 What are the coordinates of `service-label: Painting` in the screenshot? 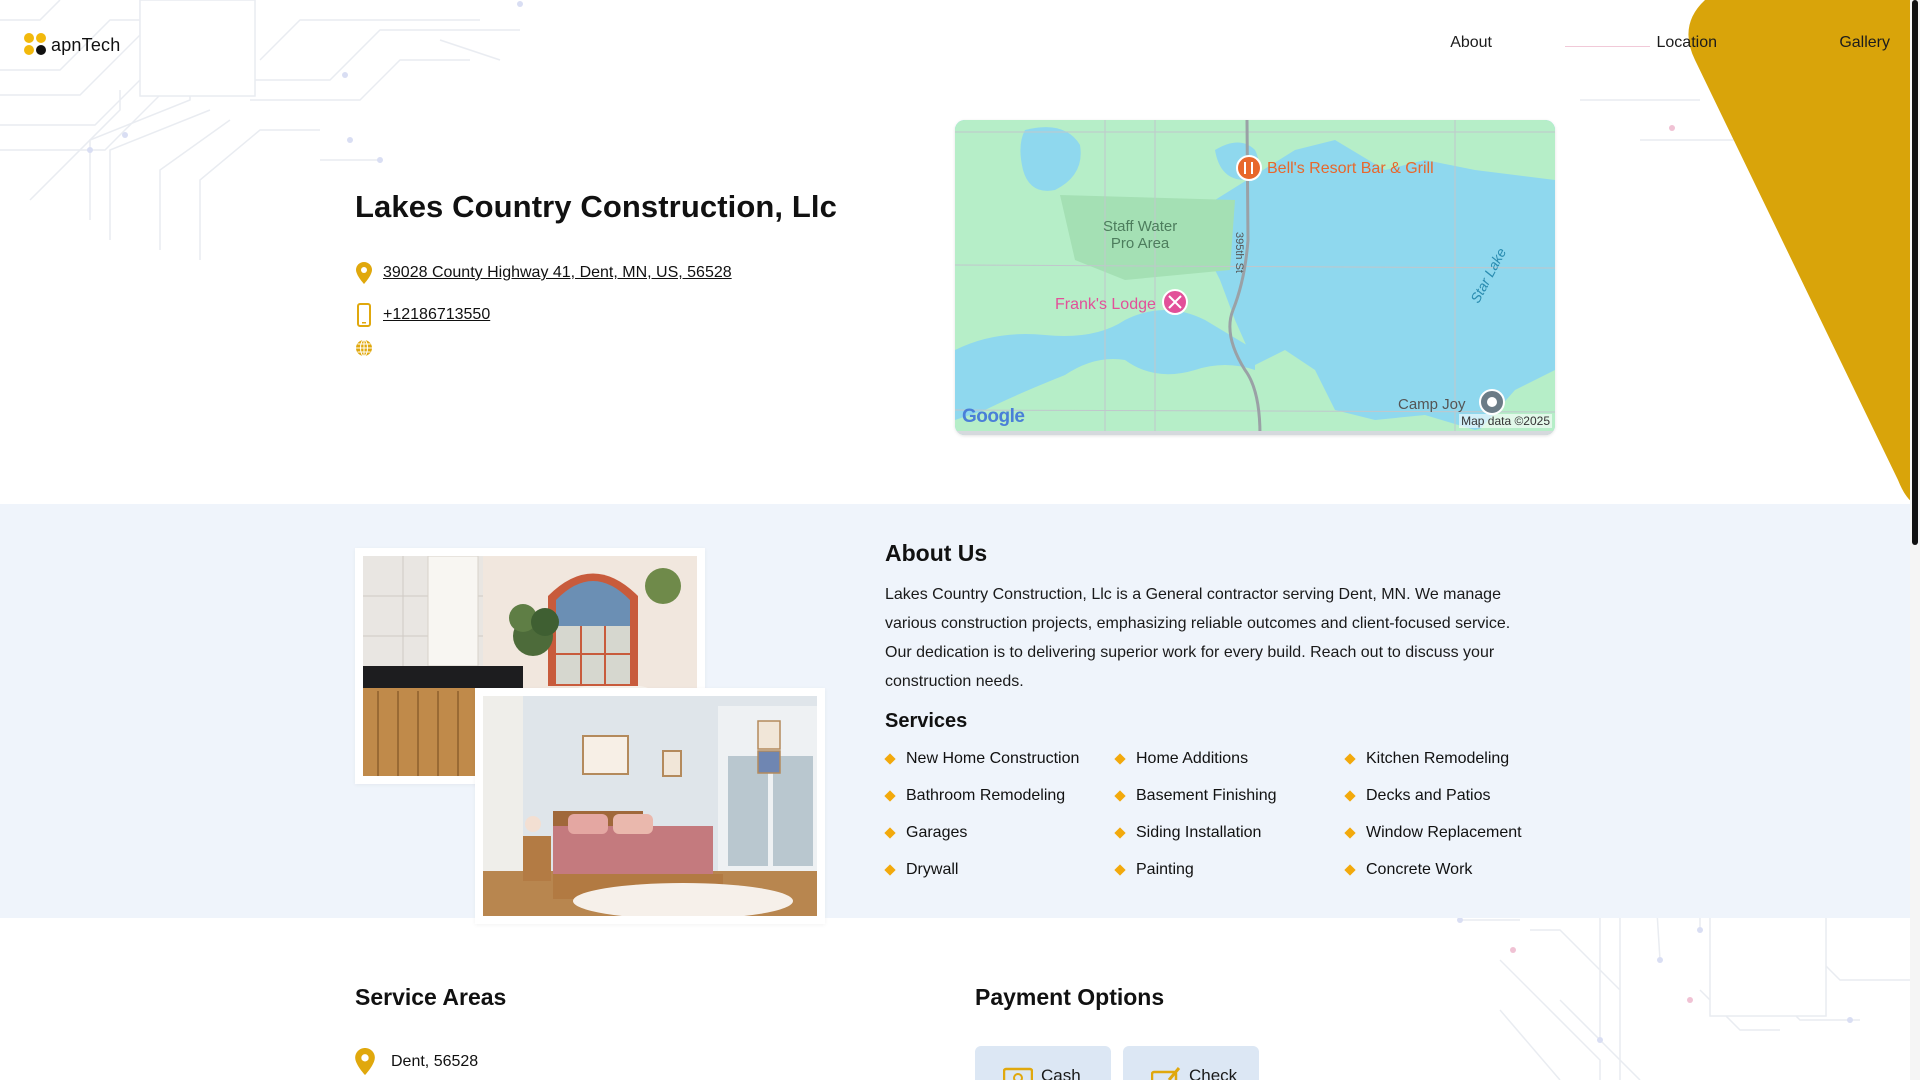 It's located at (1165, 869).